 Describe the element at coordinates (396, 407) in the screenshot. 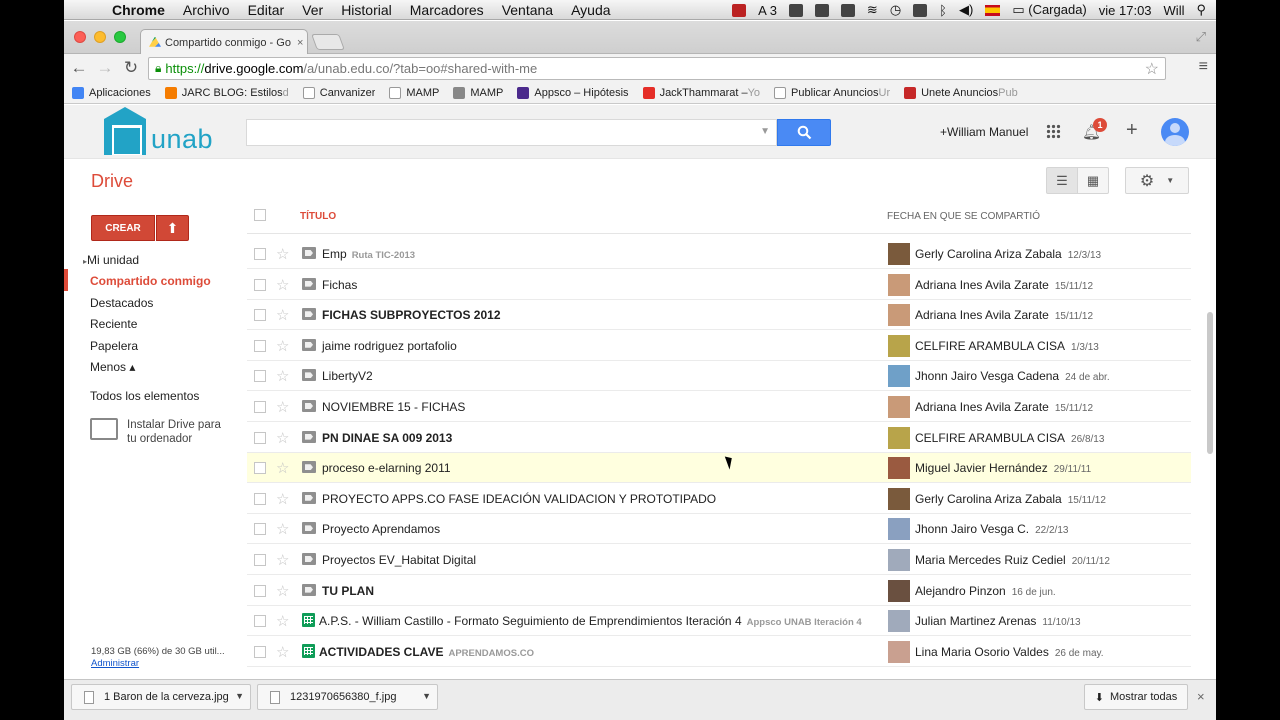

I see `file-title: NOVIEMBRE 15 - FICHAS` at that location.